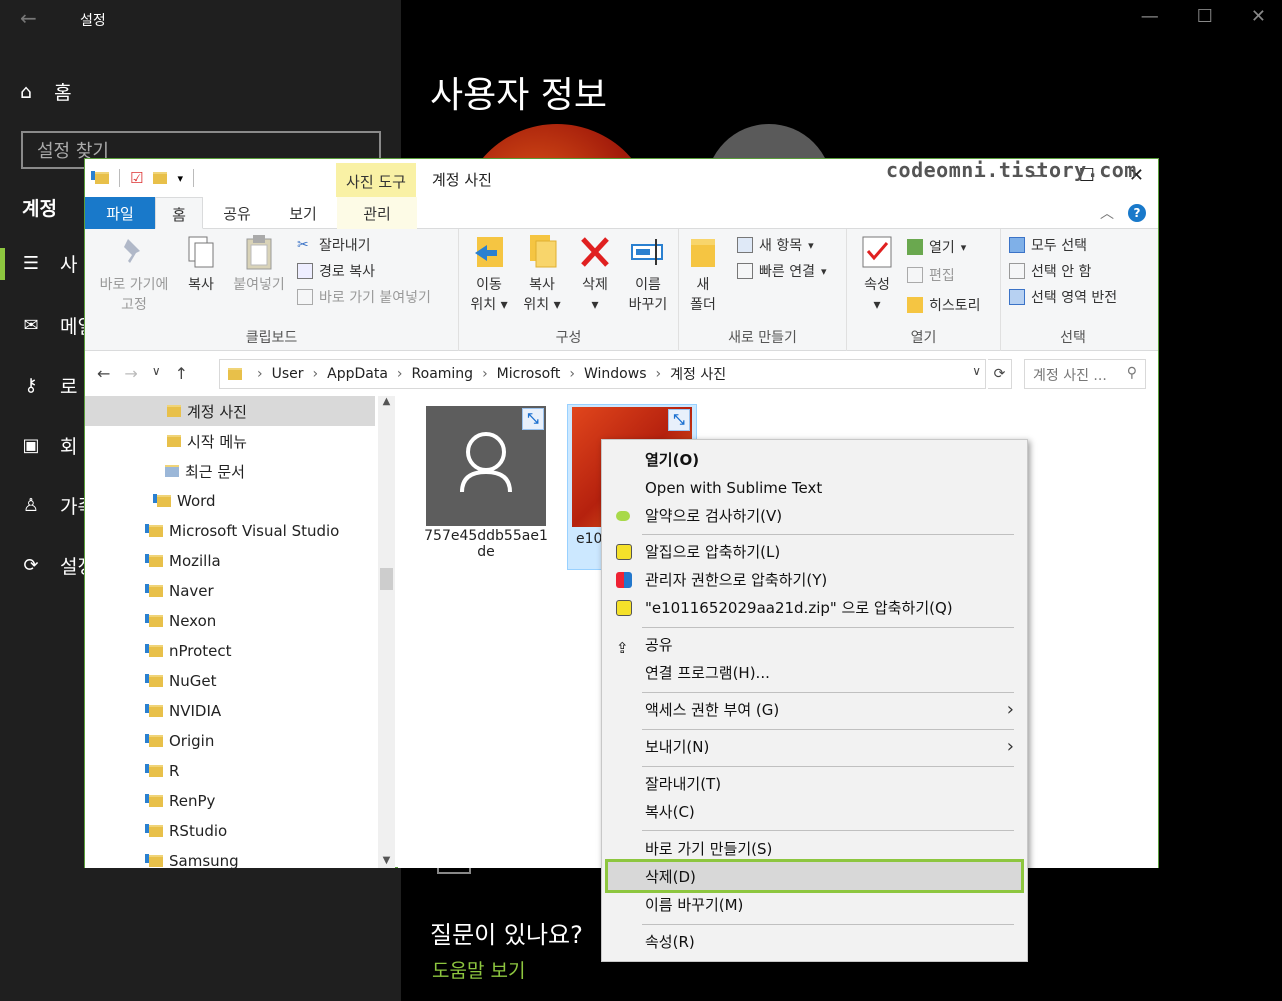 The height and width of the screenshot is (1001, 1282). What do you see at coordinates (814, 580) in the screenshot?
I see `menu-item-admin-zip: 관리자 권한으로 압축하기(Y)` at bounding box center [814, 580].